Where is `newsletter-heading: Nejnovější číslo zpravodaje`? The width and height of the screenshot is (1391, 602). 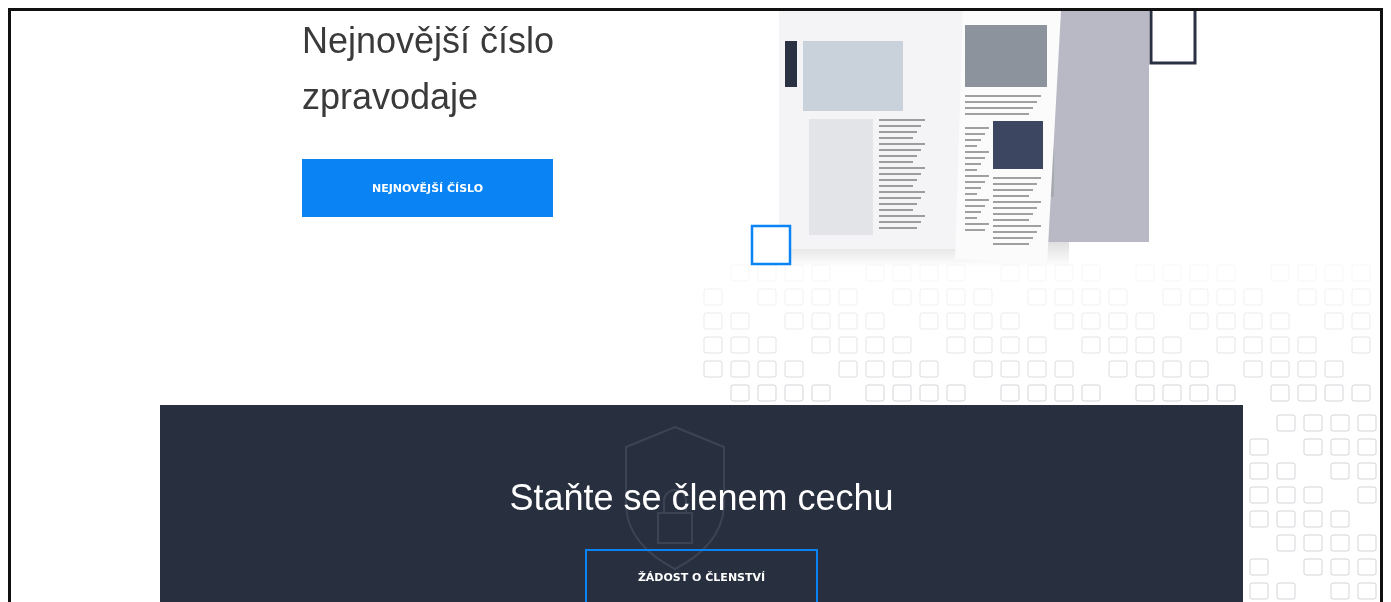
newsletter-heading: Nejnovější číslo zpravodaje is located at coordinates (428, 69).